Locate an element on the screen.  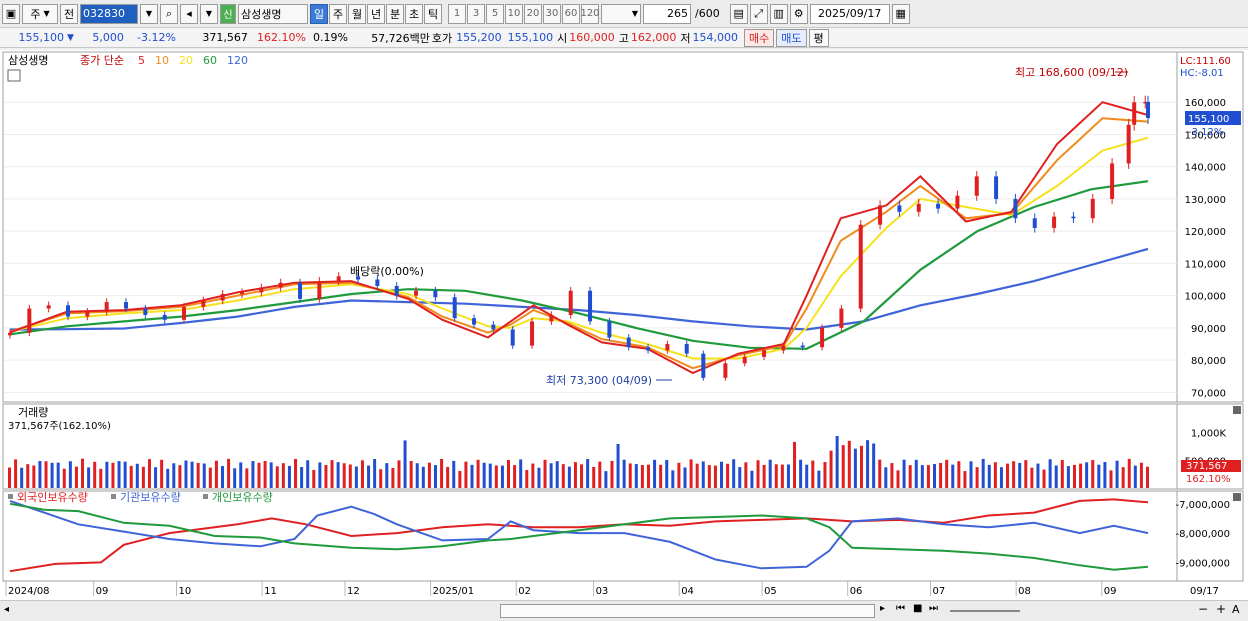
close-panel-icon is located at coordinates (1237, 410).